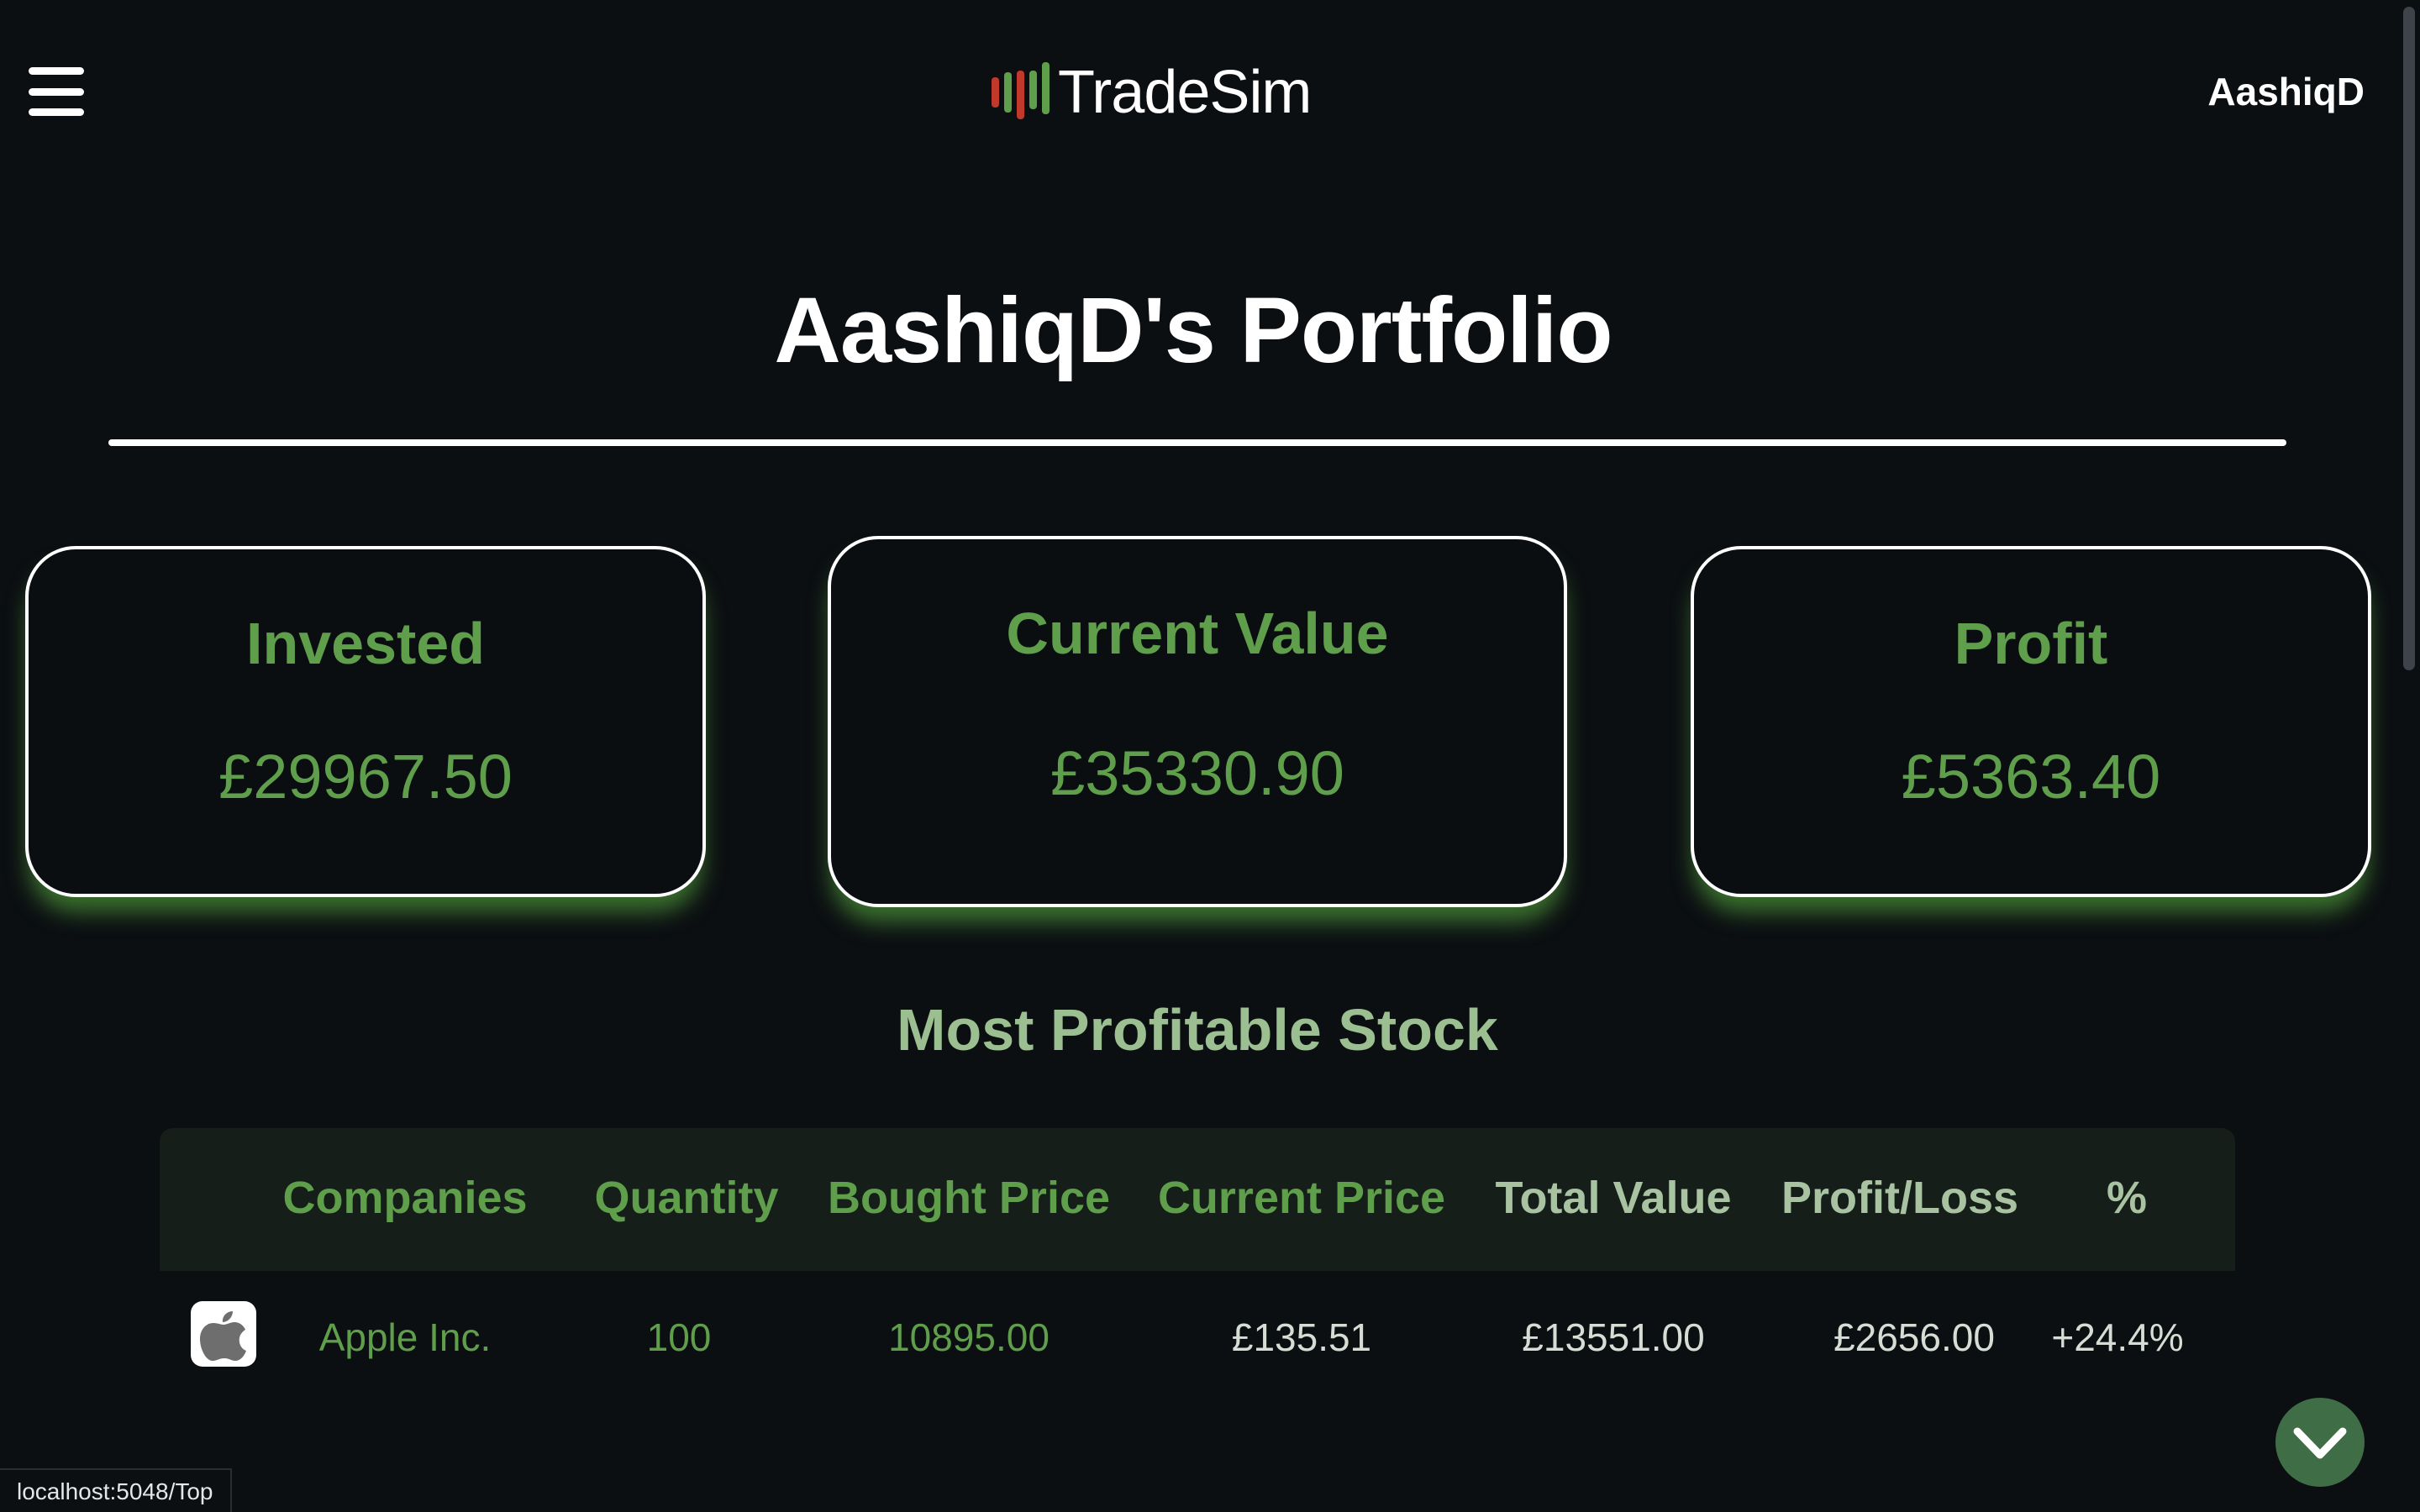 This screenshot has height=1512, width=2420. I want to click on scroll-down-button, so click(2320, 1442).